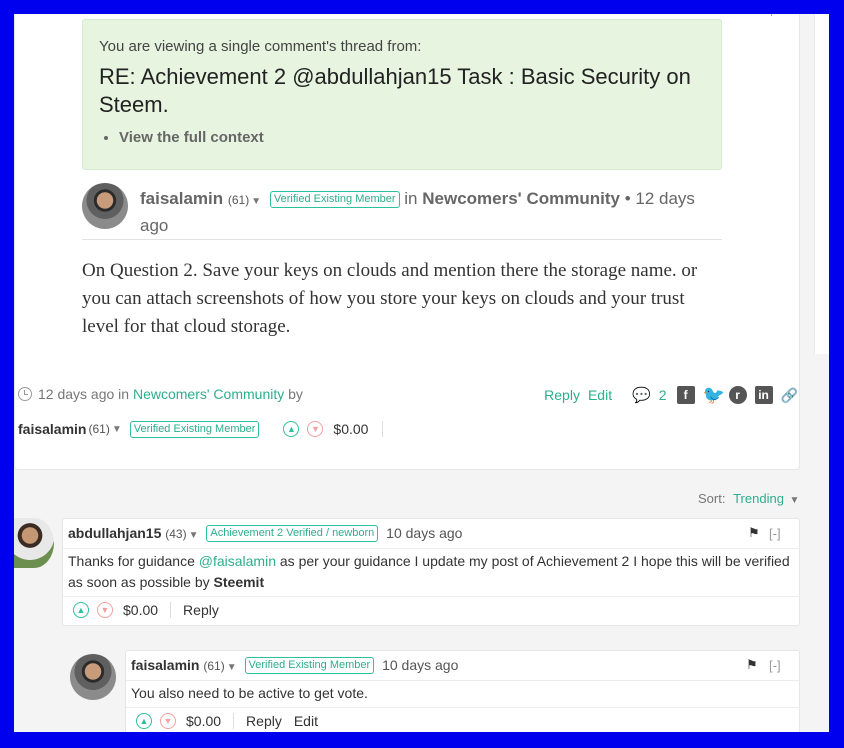  Describe the element at coordinates (685, 395) in the screenshot. I see `facebook-icon: f` at that location.